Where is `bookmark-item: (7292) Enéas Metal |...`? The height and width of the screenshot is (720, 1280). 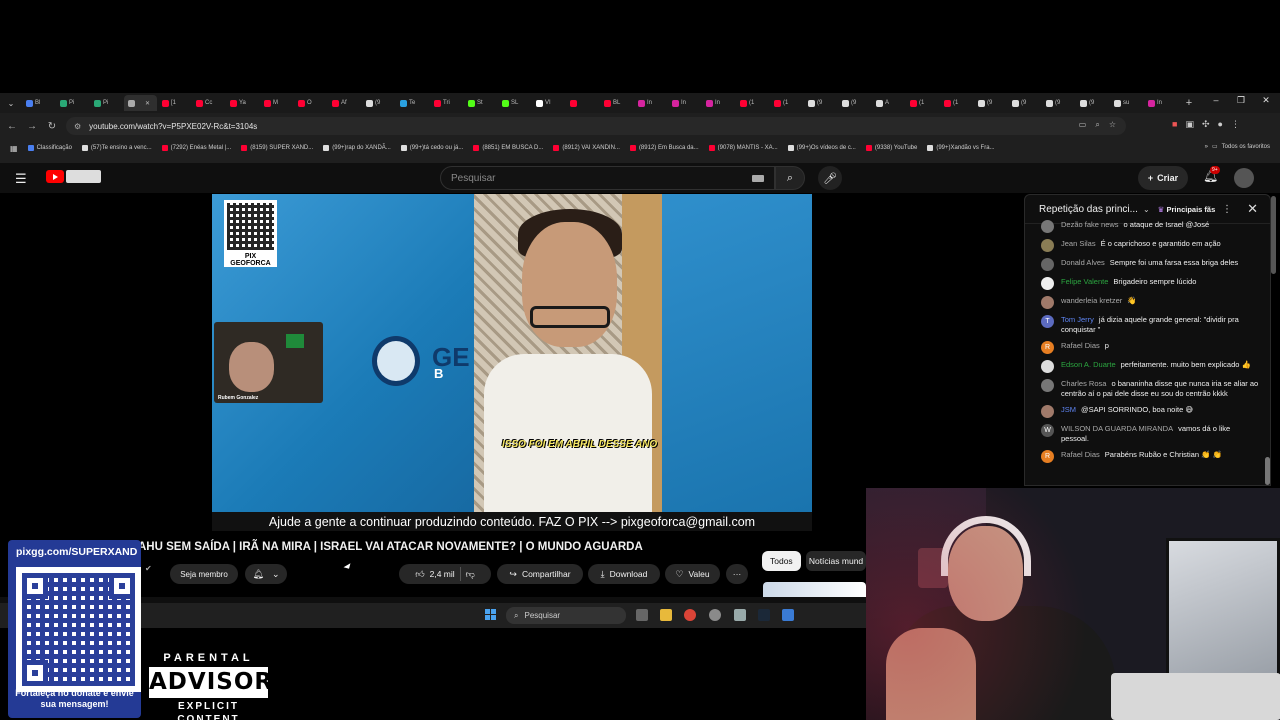
bookmark-item: (7292) Enéas Metal |... is located at coordinates (196, 148).